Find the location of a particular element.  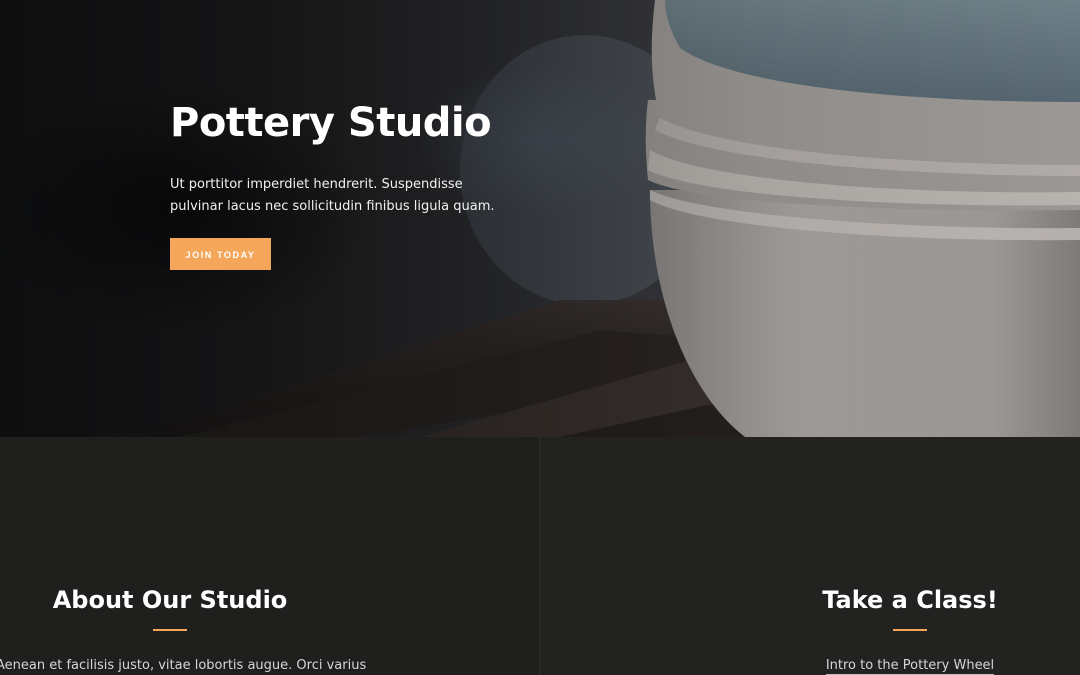

intro-pottery-wheel-link: Intro to the Pottery Wheel is located at coordinates (910, 665).